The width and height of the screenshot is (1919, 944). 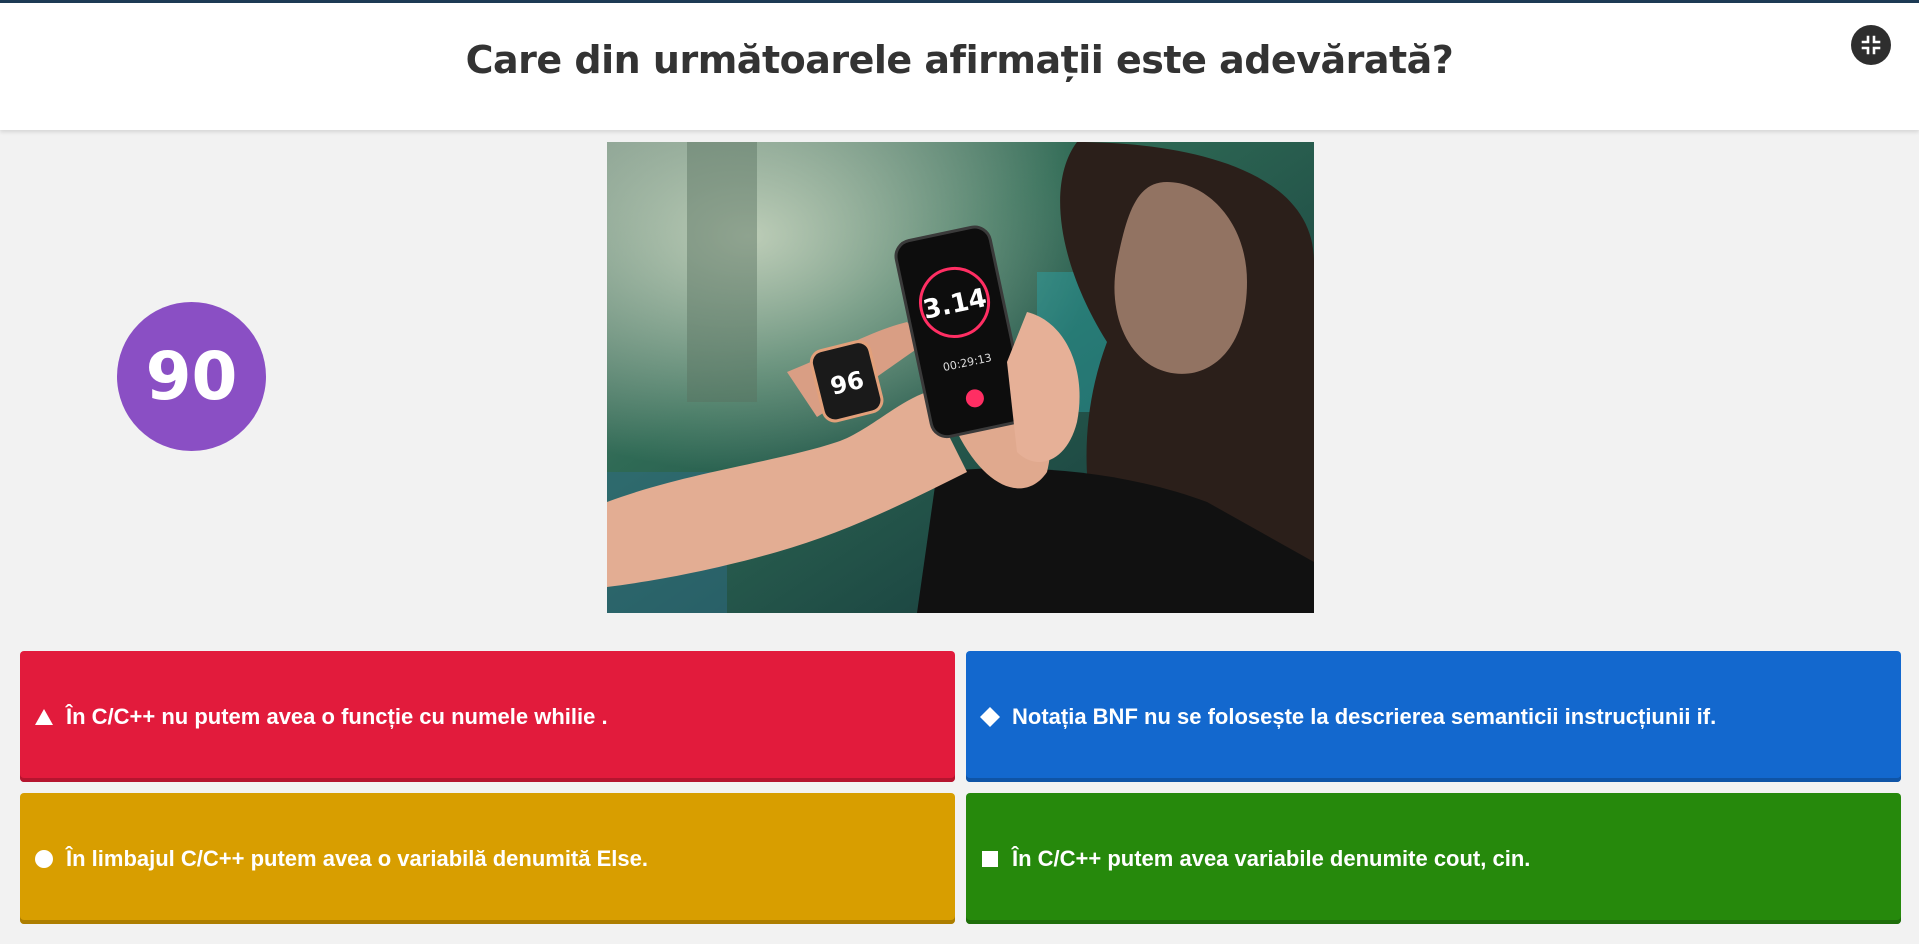 I want to click on diamond-icon, so click(x=990, y=716).